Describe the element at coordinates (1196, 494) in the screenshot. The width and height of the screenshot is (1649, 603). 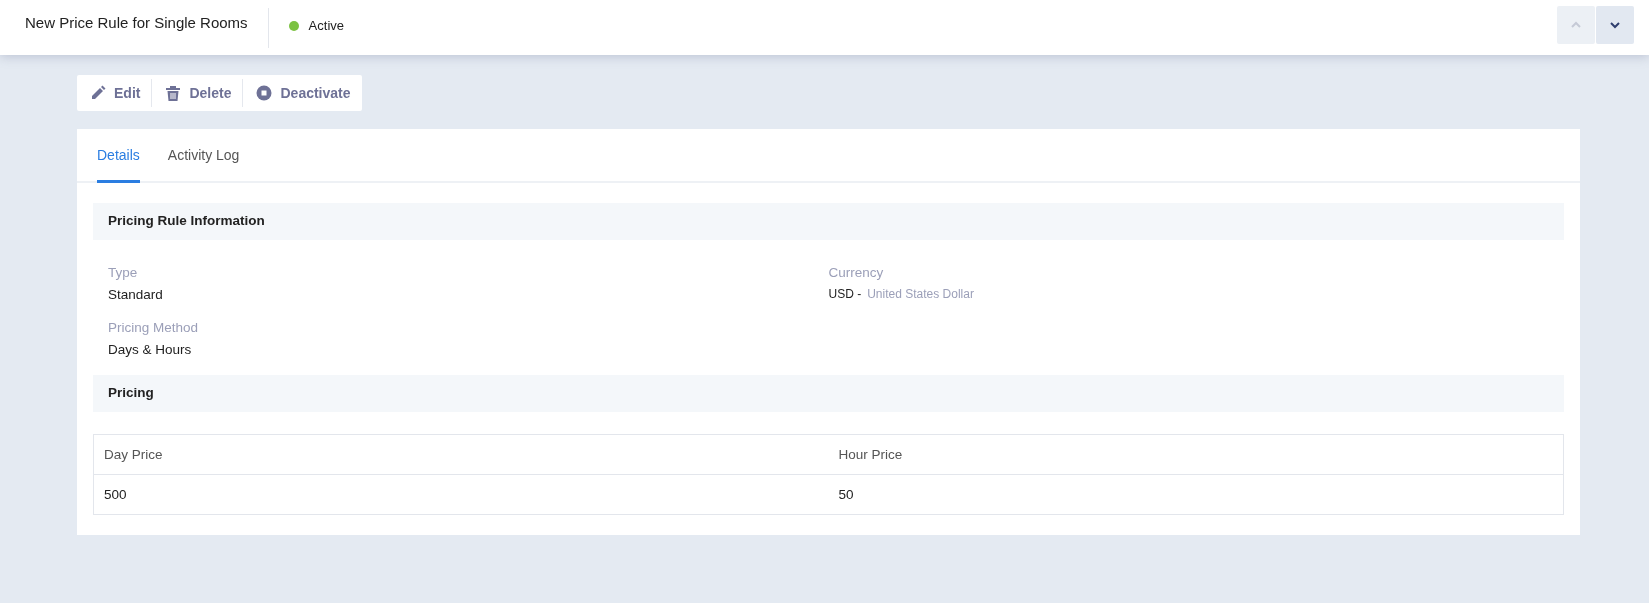
I see `table-cell: 50` at that location.